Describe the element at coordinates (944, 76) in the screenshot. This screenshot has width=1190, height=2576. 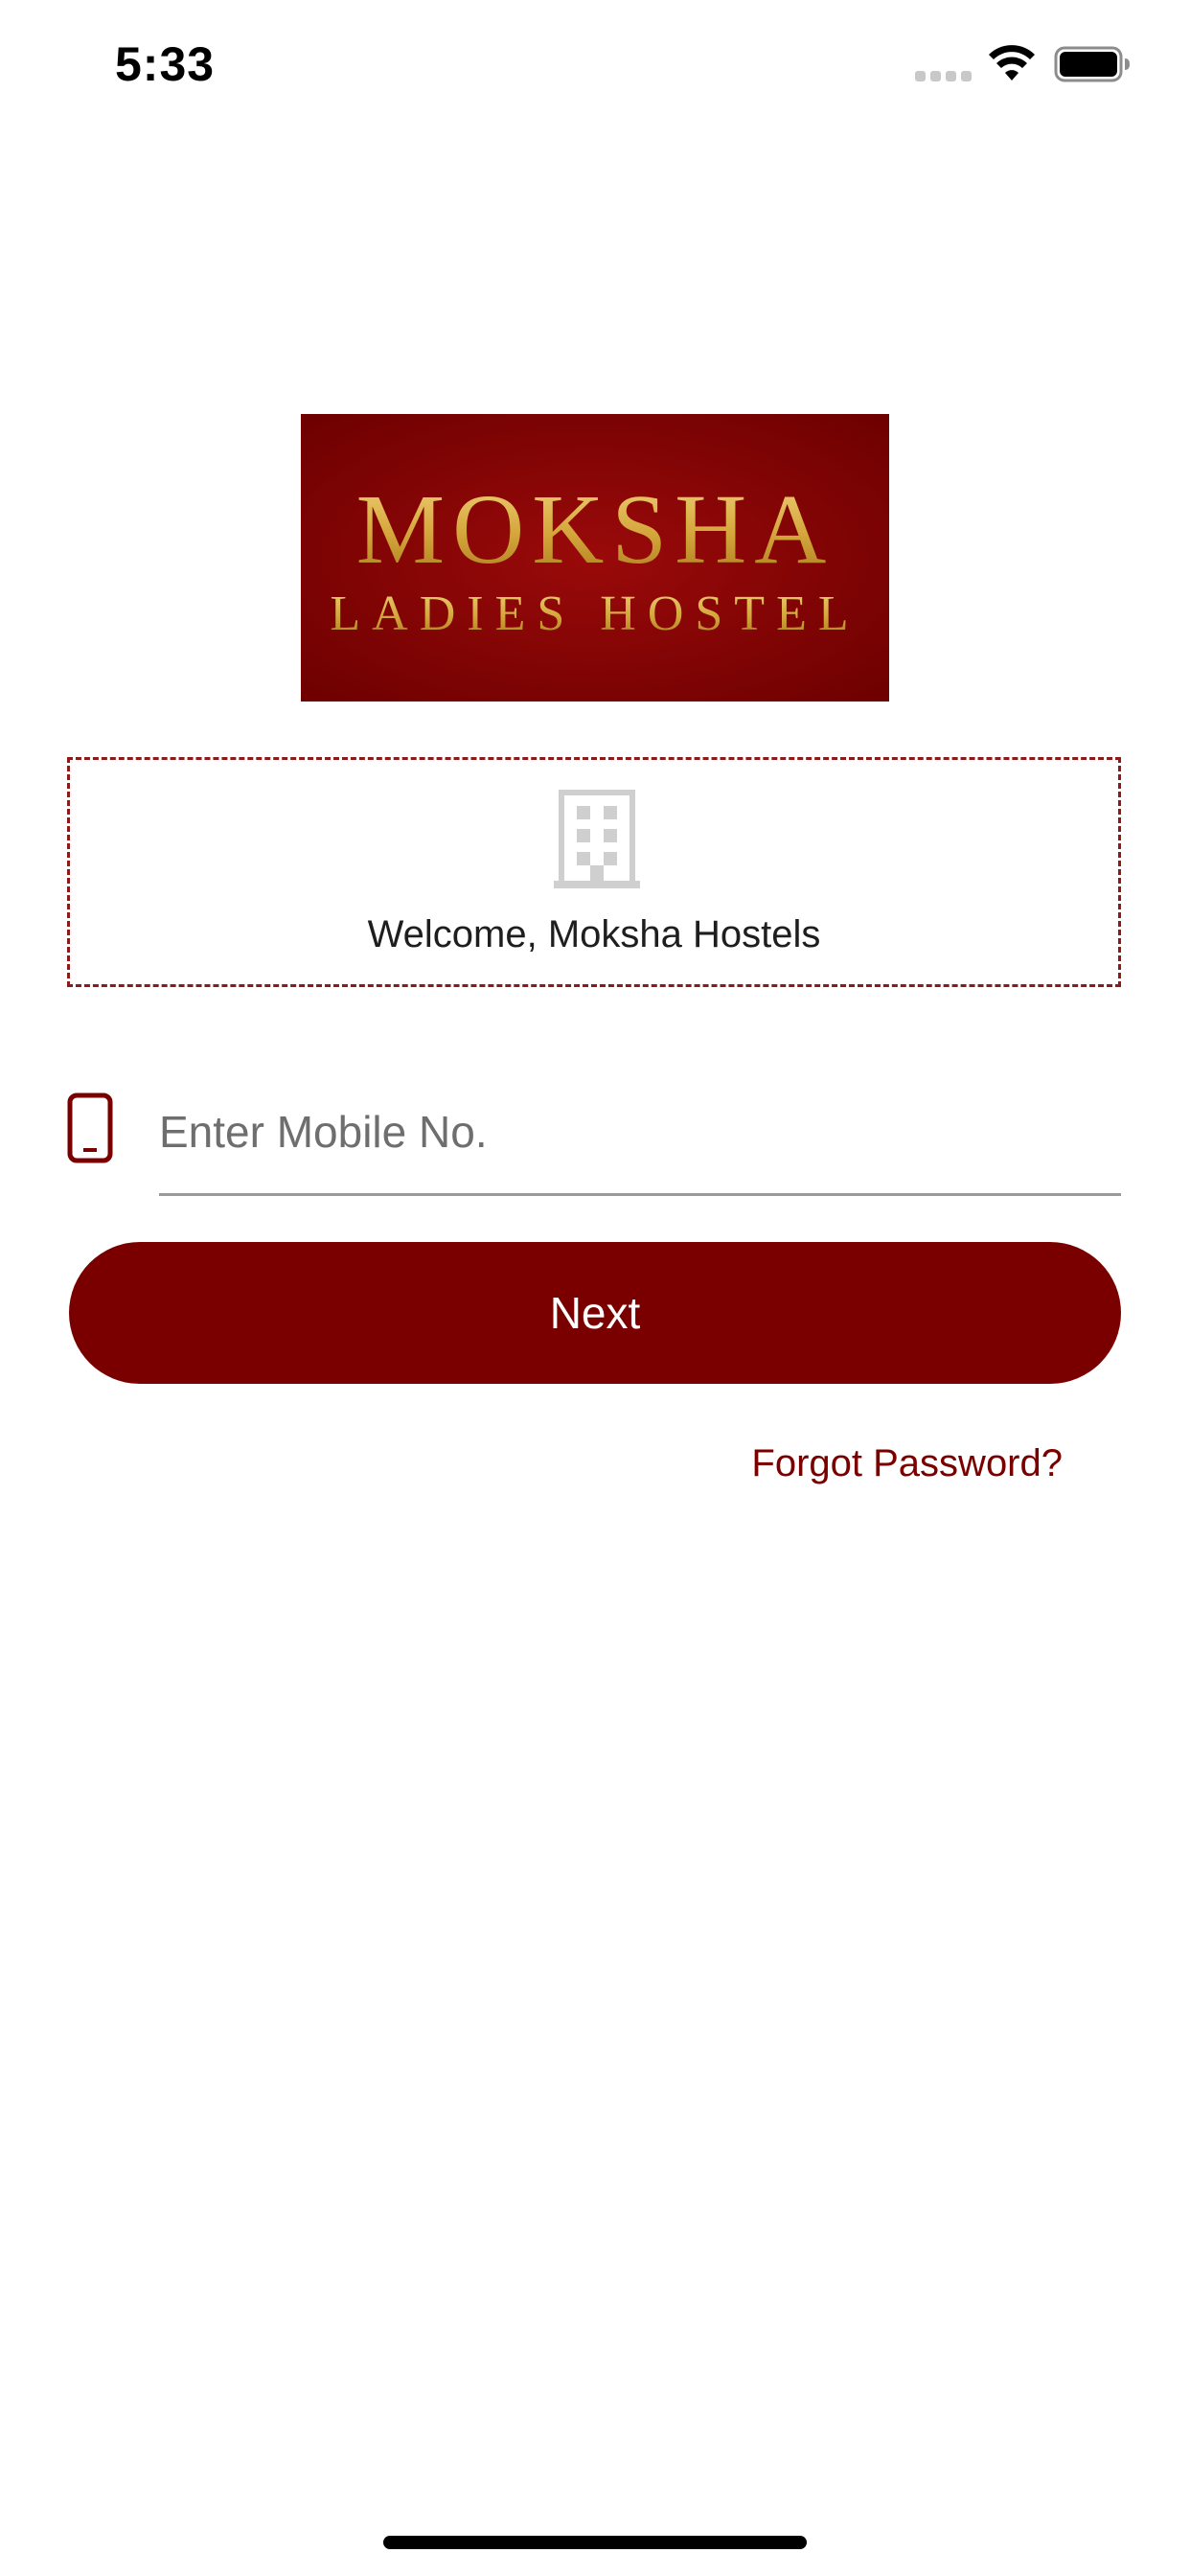
I see `signal-dots-icon` at that location.